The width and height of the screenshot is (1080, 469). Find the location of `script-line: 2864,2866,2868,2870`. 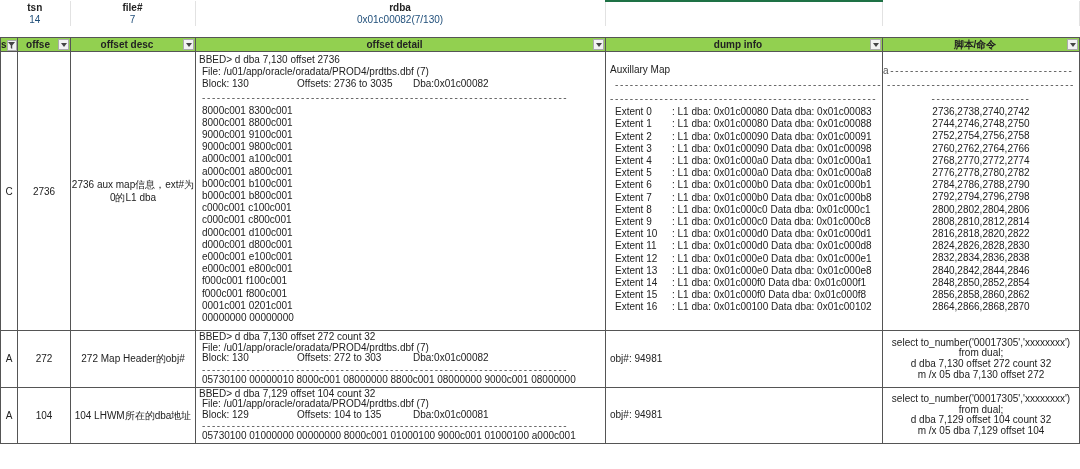

script-line: 2864,2866,2868,2870 is located at coordinates (981, 307).